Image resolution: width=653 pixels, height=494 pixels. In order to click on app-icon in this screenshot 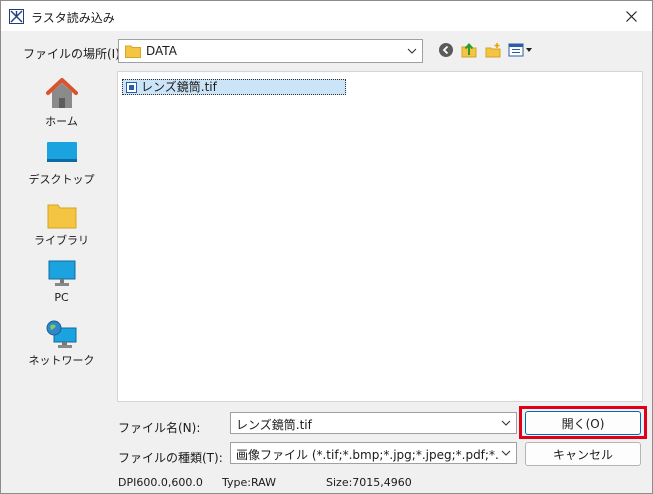, I will do `click(16, 16)`.